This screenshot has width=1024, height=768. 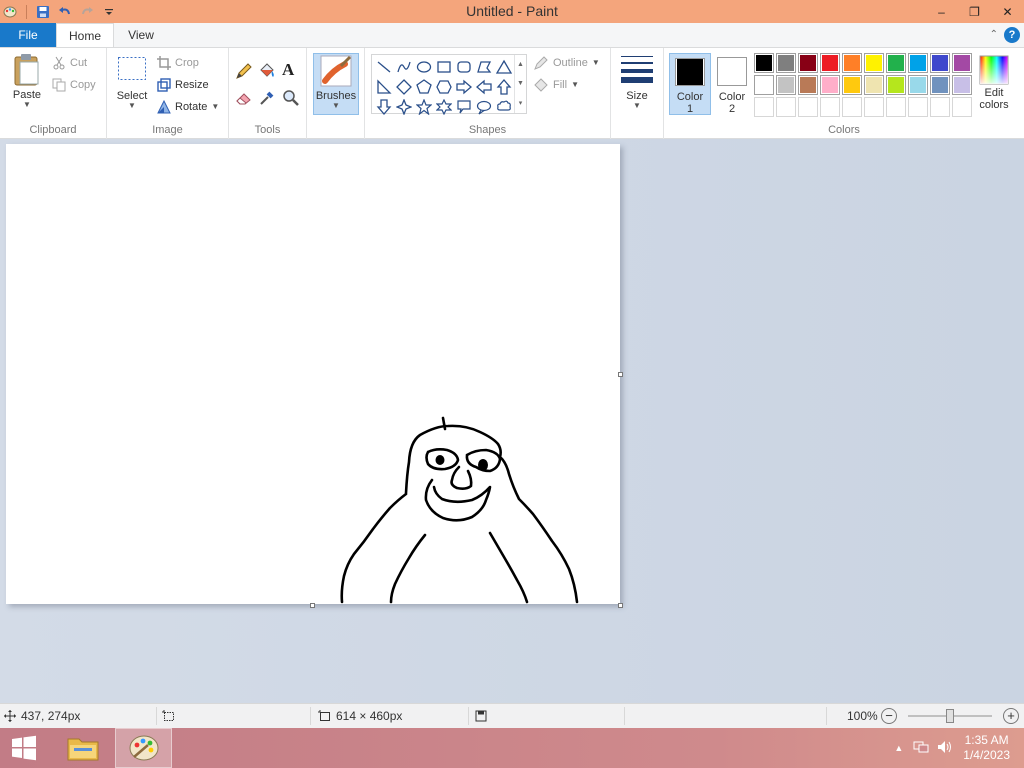 What do you see at coordinates (267, 98) in the screenshot?
I see `color-picker-tool-button` at bounding box center [267, 98].